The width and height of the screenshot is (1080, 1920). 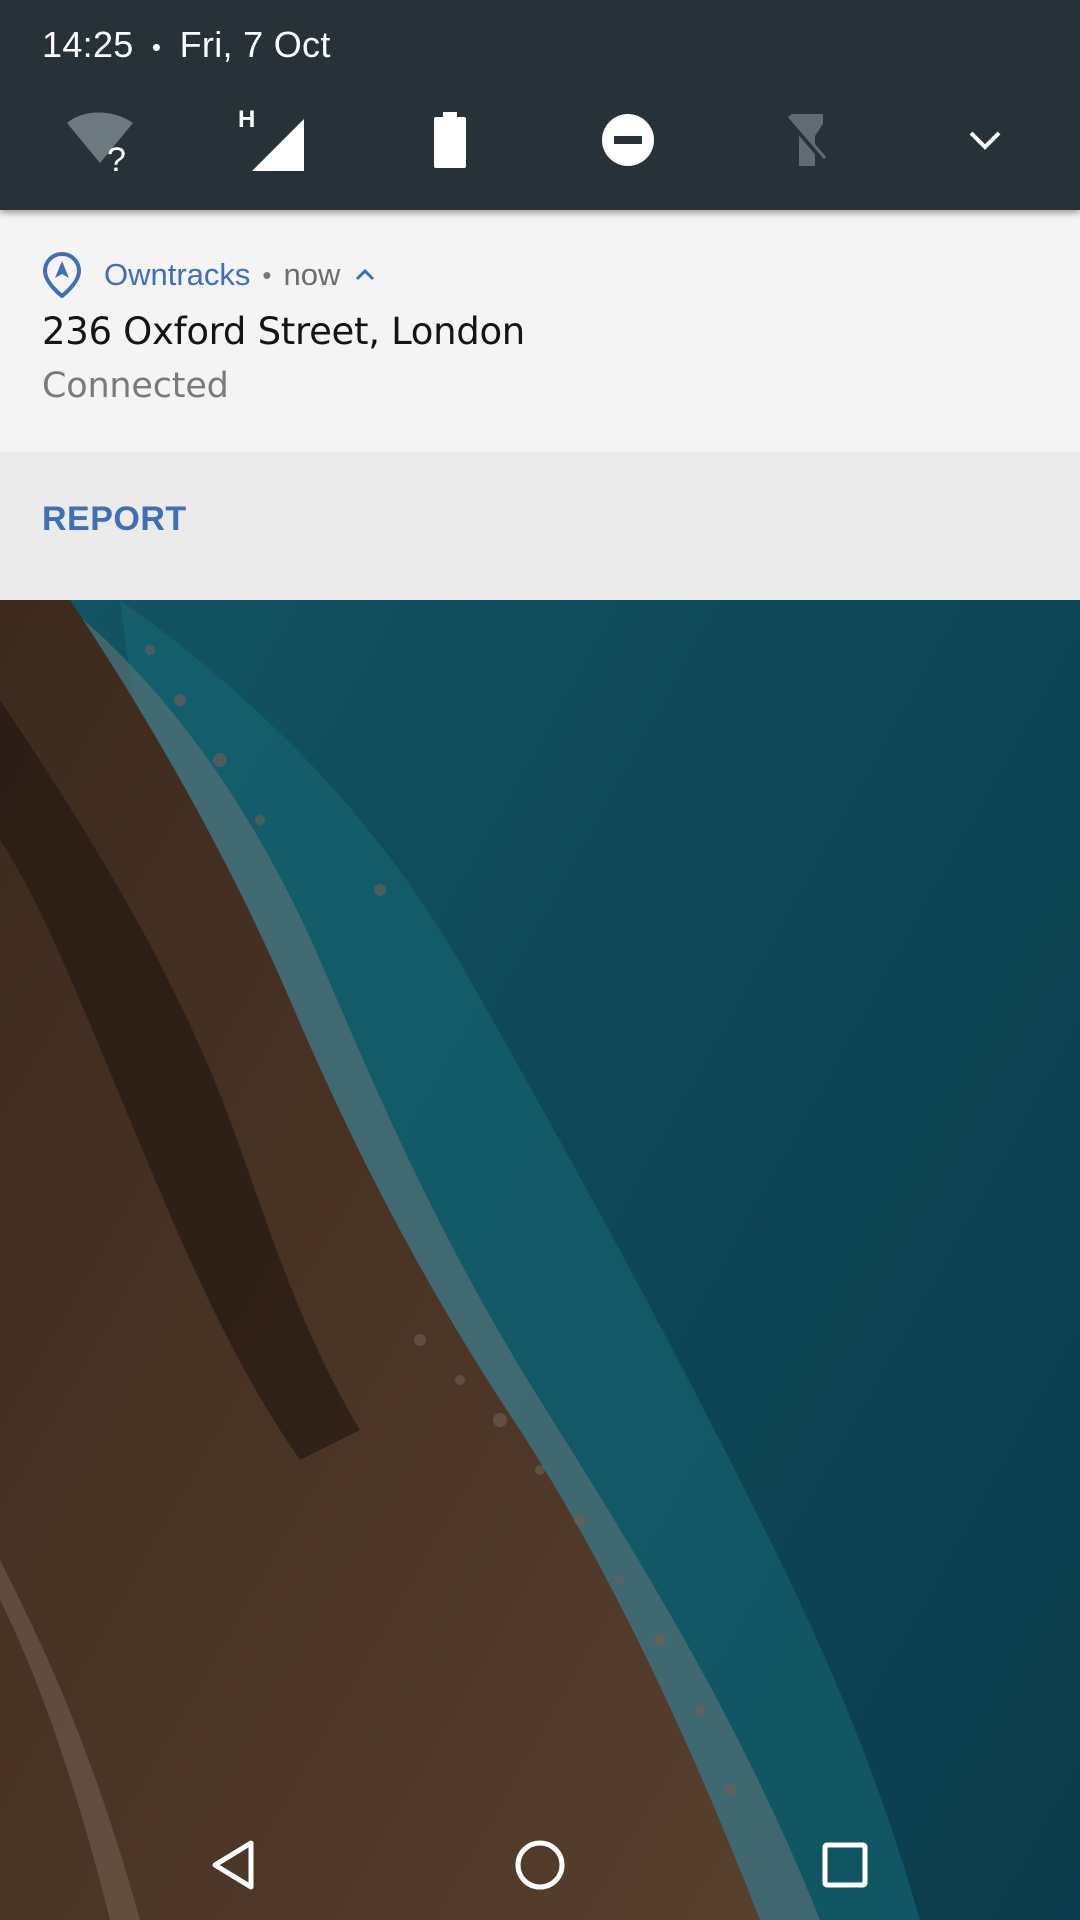 I want to click on notification-text: Connected, so click(x=135, y=386).